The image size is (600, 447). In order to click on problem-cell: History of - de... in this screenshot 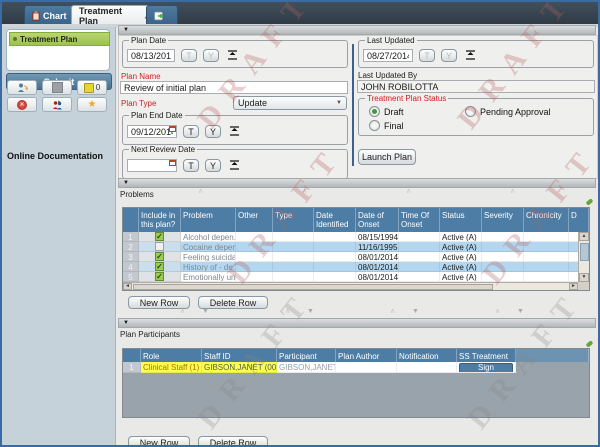, I will do `click(208, 267)`.